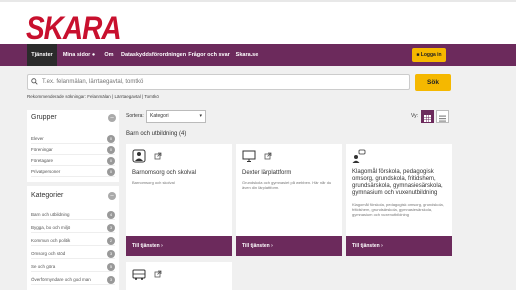  Describe the element at coordinates (442, 116) in the screenshot. I see `list-view-icon` at that location.